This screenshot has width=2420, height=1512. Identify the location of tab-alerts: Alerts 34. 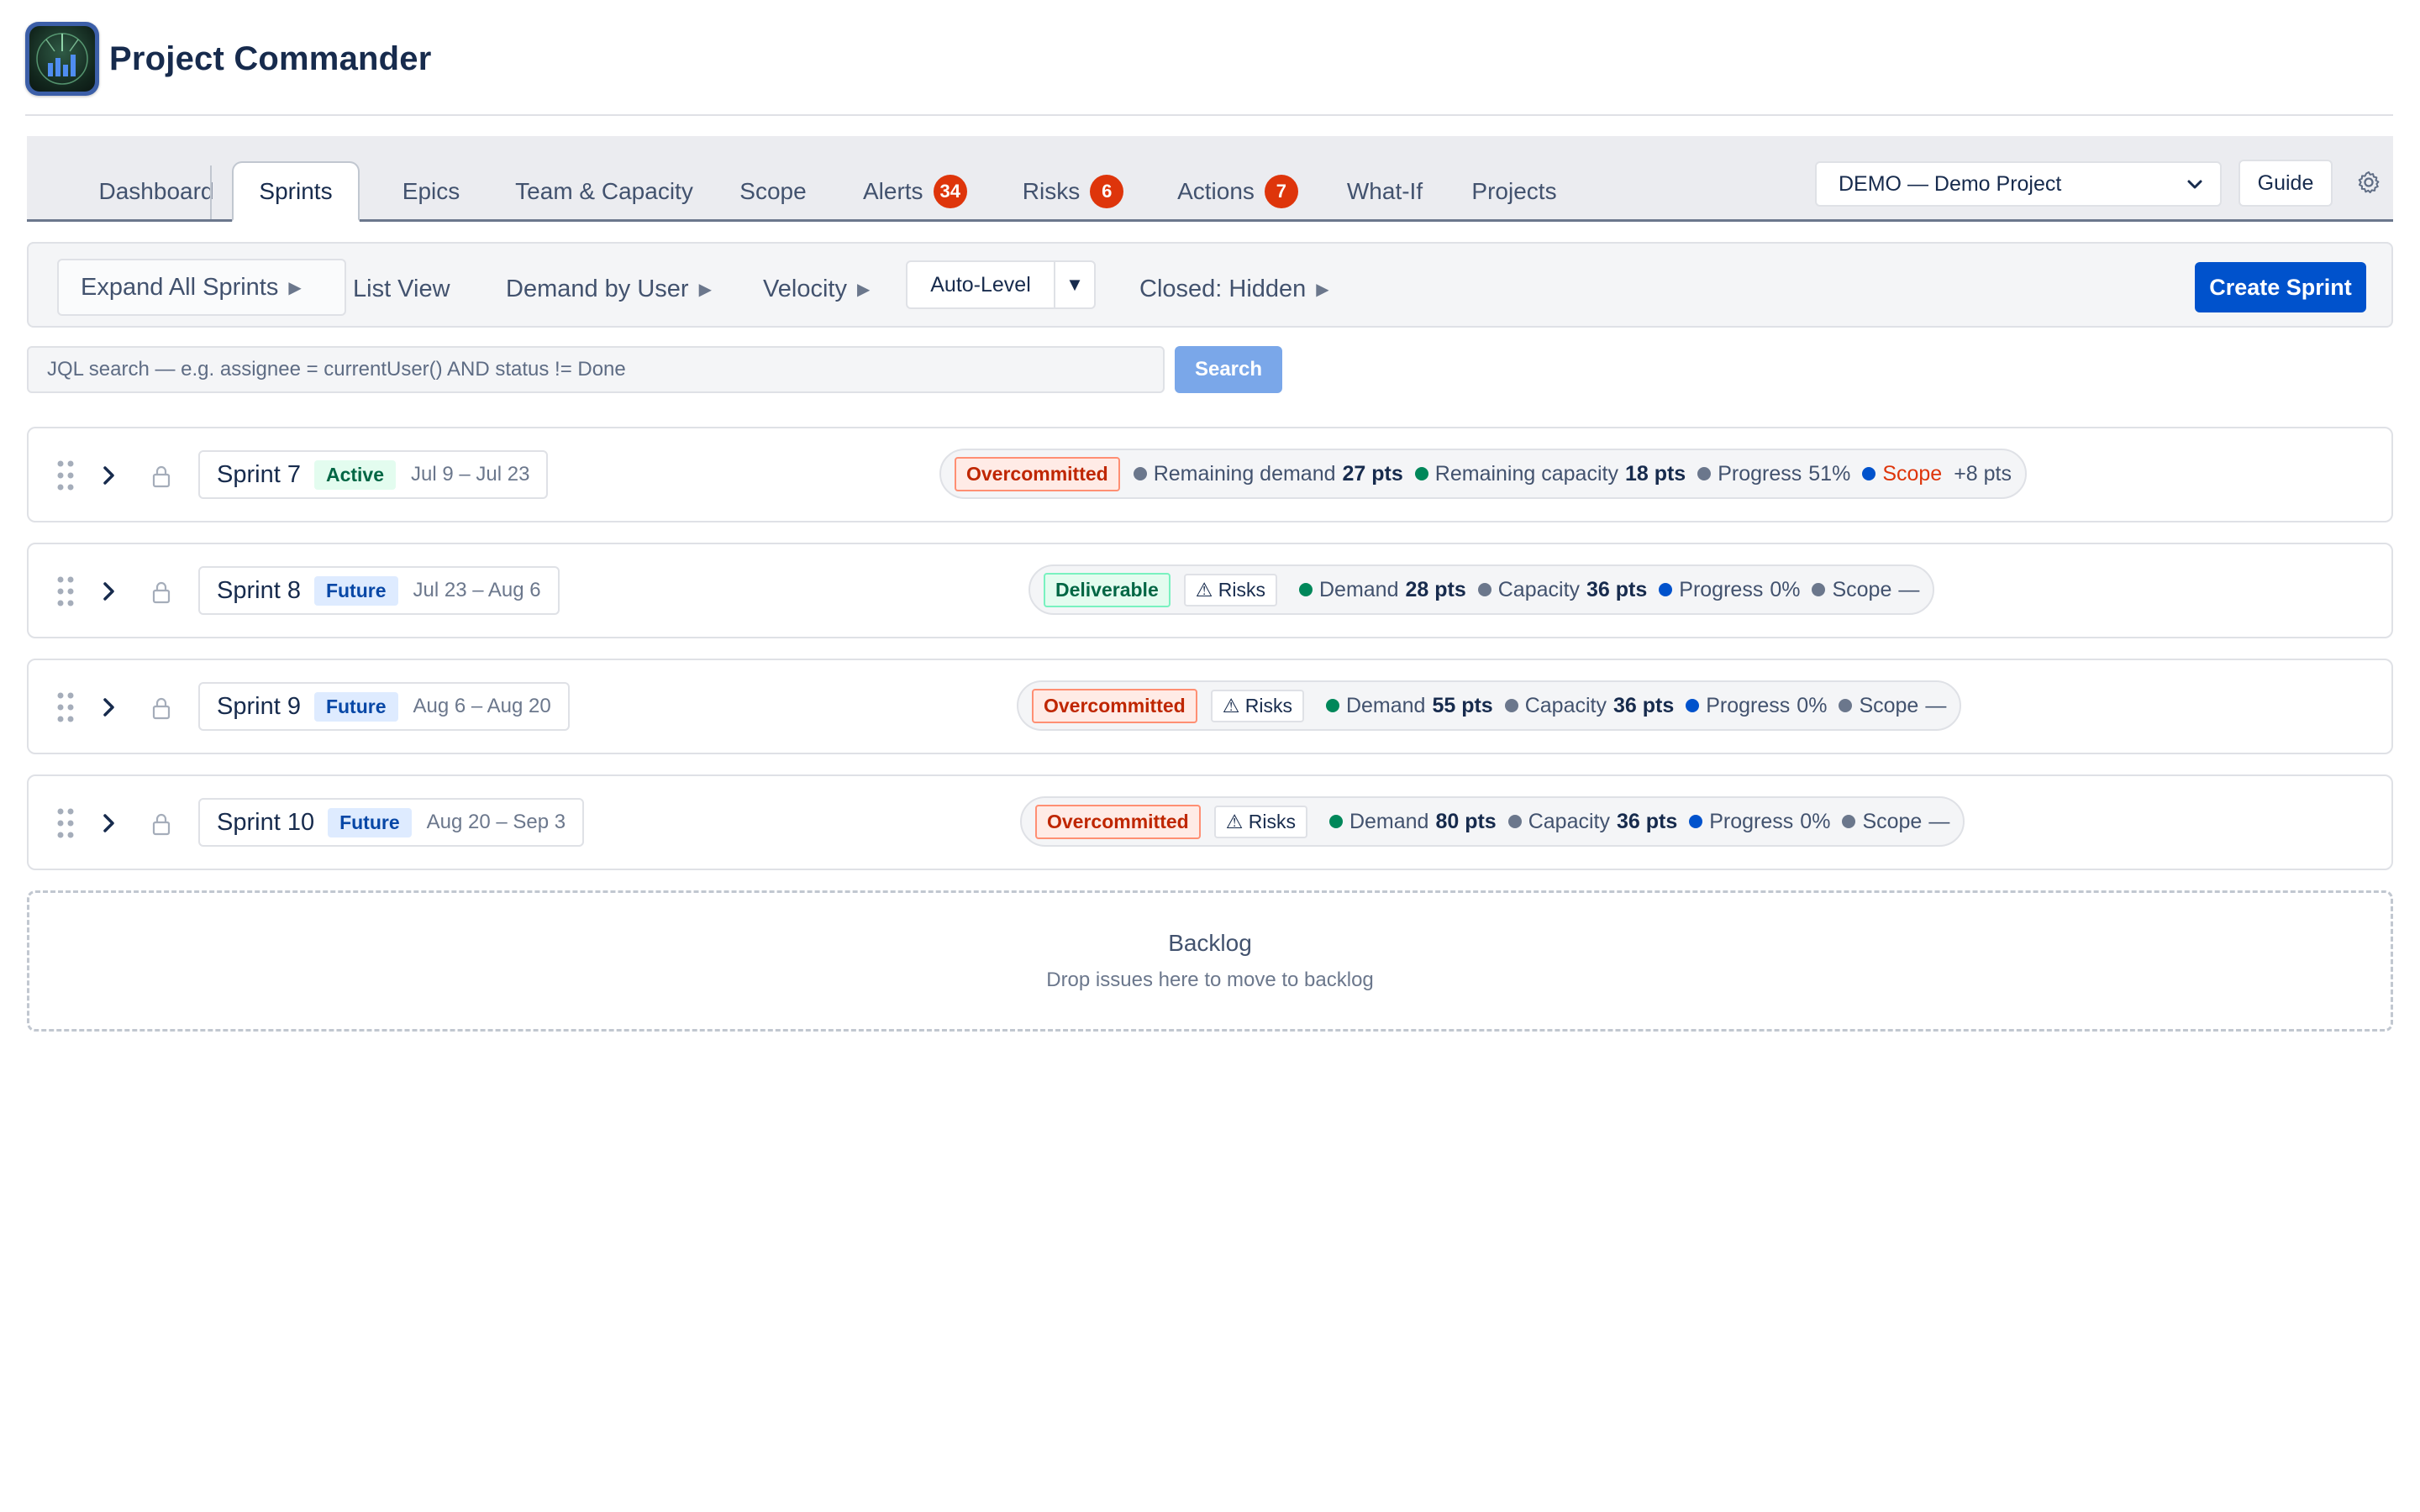
(915, 191).